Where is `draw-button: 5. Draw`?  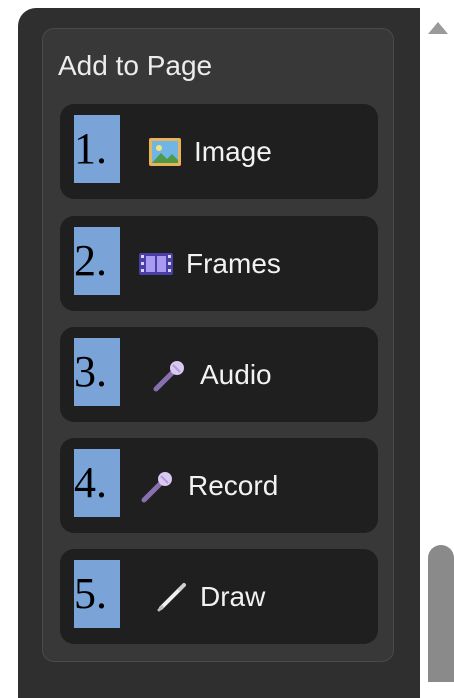
draw-button: 5. Draw is located at coordinates (219, 596).